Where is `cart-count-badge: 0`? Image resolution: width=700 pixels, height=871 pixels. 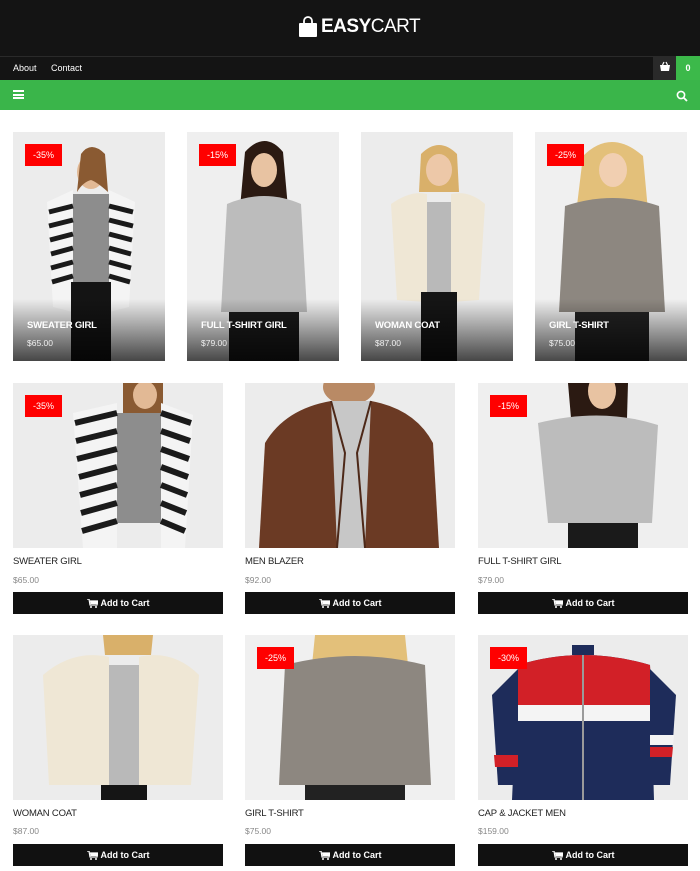 cart-count-badge: 0 is located at coordinates (688, 68).